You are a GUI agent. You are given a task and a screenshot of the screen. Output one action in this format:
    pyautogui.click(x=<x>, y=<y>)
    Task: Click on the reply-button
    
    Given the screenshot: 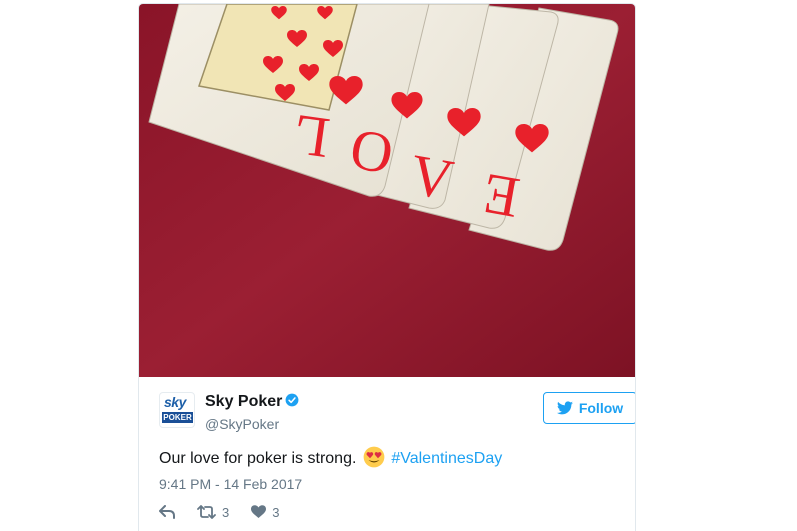 What is the action you would take?
    pyautogui.click(x=167, y=512)
    